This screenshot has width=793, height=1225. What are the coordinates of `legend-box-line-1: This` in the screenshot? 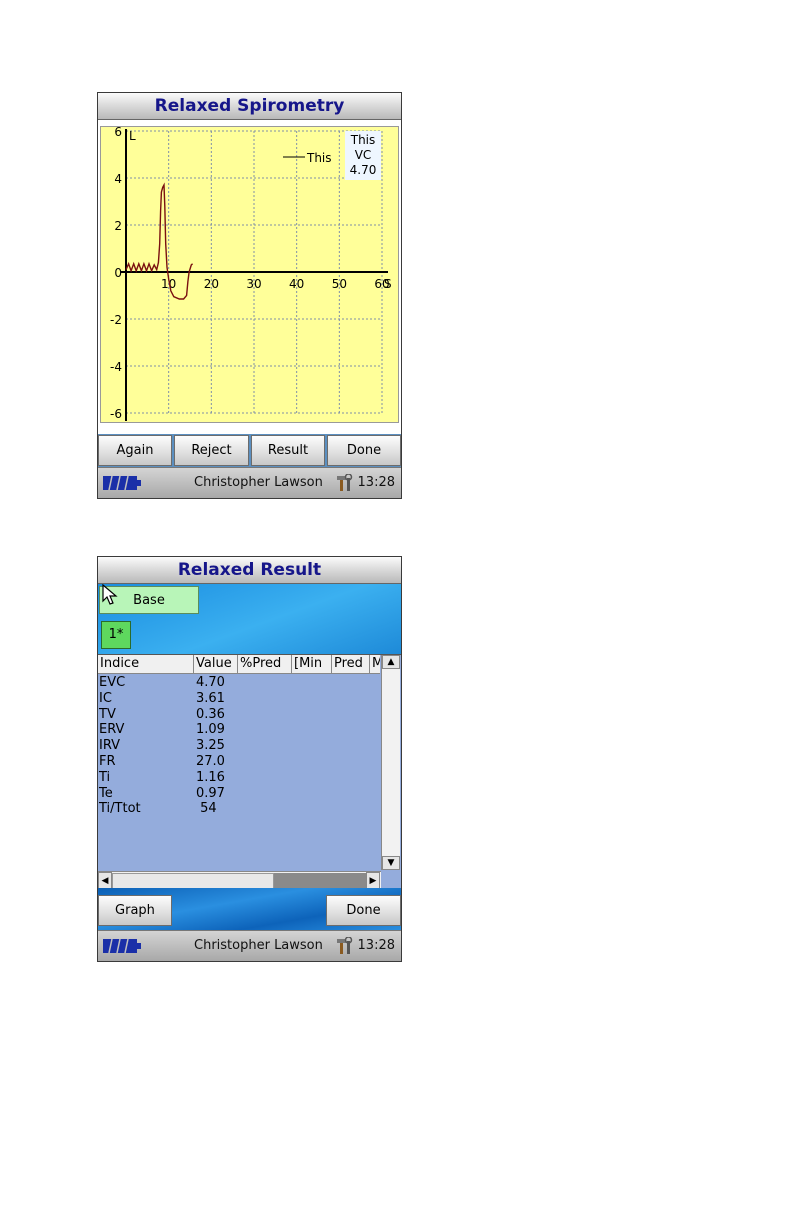 It's located at (363, 140).